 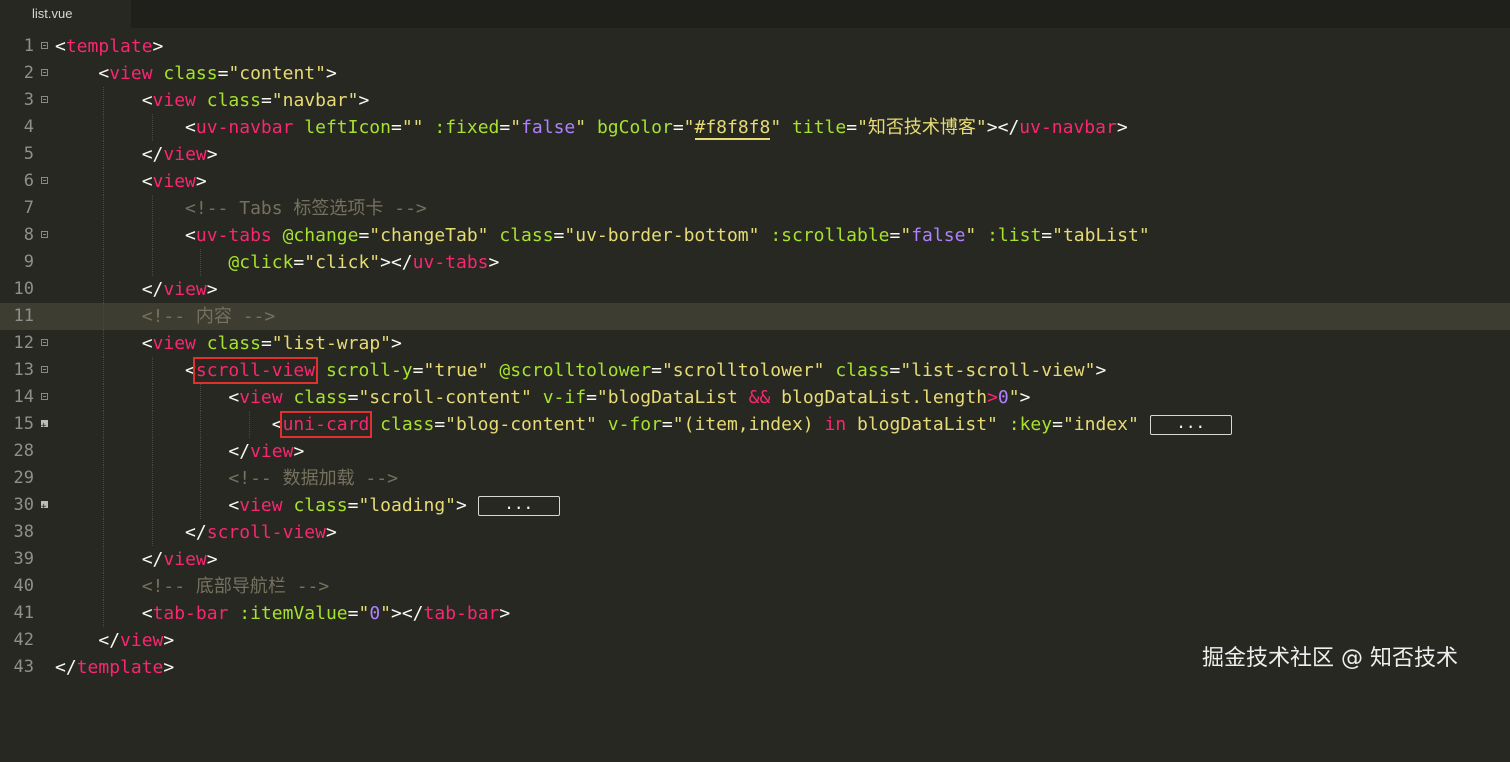 What do you see at coordinates (521, 424) in the screenshot?
I see `attr-value: "blog-content"` at bounding box center [521, 424].